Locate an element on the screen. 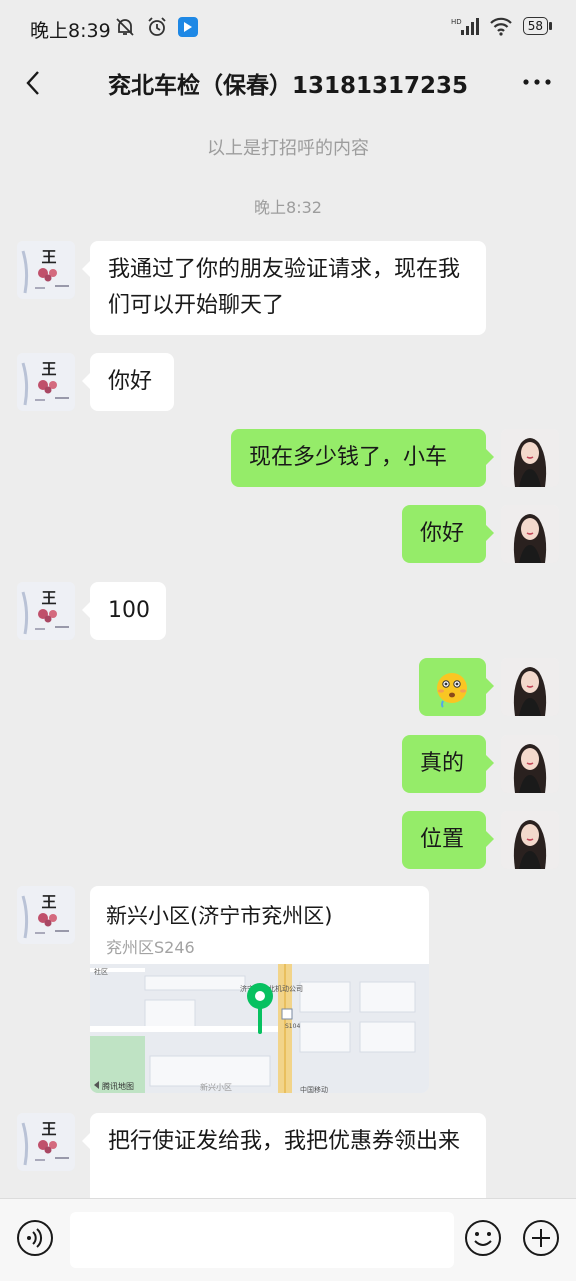 This screenshot has width=576, height=1281. app-notification-icon is located at coordinates (188, 27).